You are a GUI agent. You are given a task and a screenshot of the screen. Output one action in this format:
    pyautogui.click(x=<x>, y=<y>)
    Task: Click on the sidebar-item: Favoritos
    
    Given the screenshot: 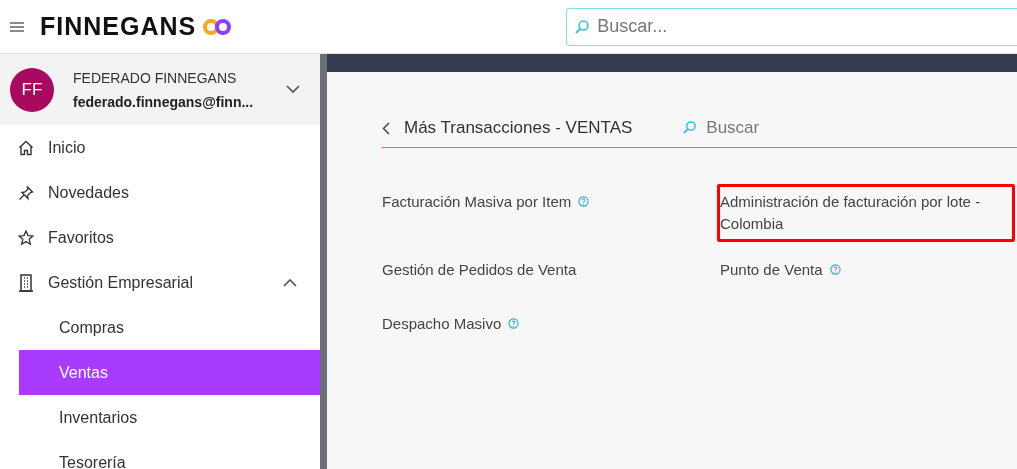 What is the action you would take?
    pyautogui.click(x=160, y=237)
    